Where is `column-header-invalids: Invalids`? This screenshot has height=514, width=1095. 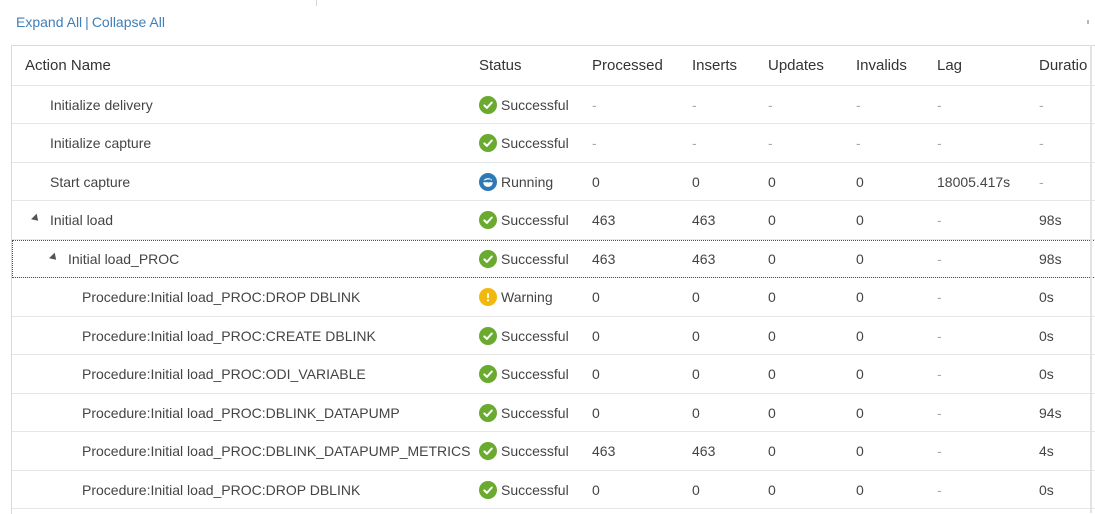 column-header-invalids: Invalids is located at coordinates (896, 65).